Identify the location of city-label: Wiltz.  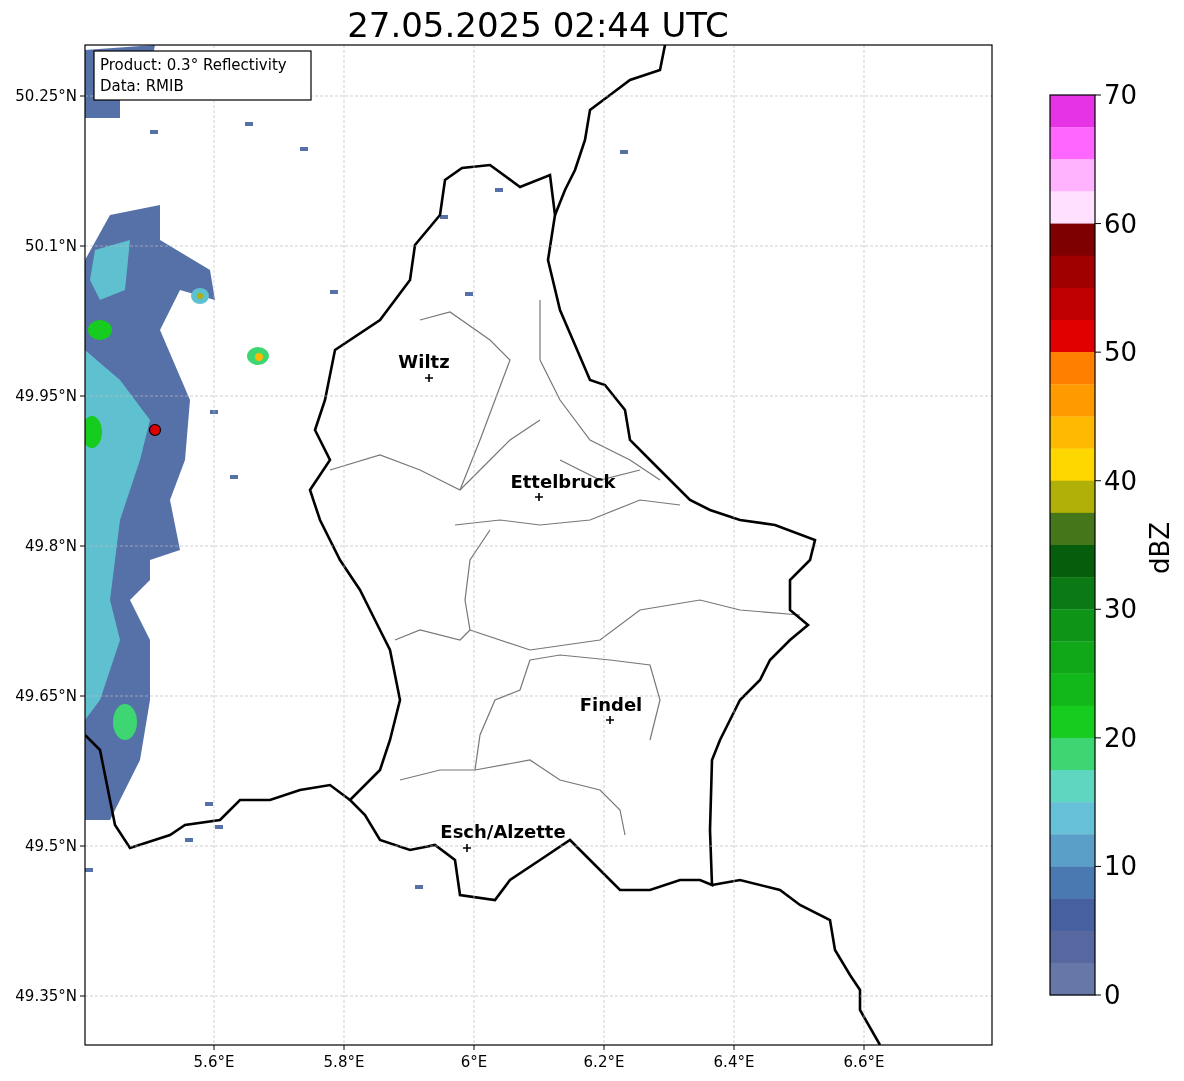
(424, 361).